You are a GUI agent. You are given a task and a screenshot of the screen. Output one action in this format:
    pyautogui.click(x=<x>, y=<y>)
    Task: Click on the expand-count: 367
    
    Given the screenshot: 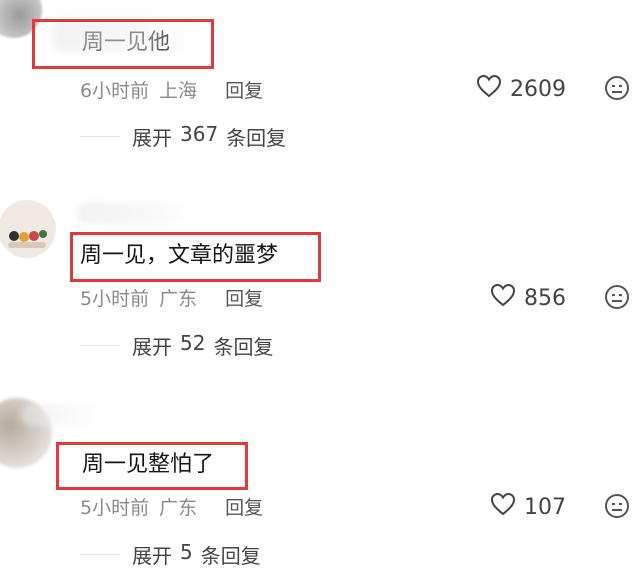 What is the action you would take?
    pyautogui.click(x=199, y=134)
    